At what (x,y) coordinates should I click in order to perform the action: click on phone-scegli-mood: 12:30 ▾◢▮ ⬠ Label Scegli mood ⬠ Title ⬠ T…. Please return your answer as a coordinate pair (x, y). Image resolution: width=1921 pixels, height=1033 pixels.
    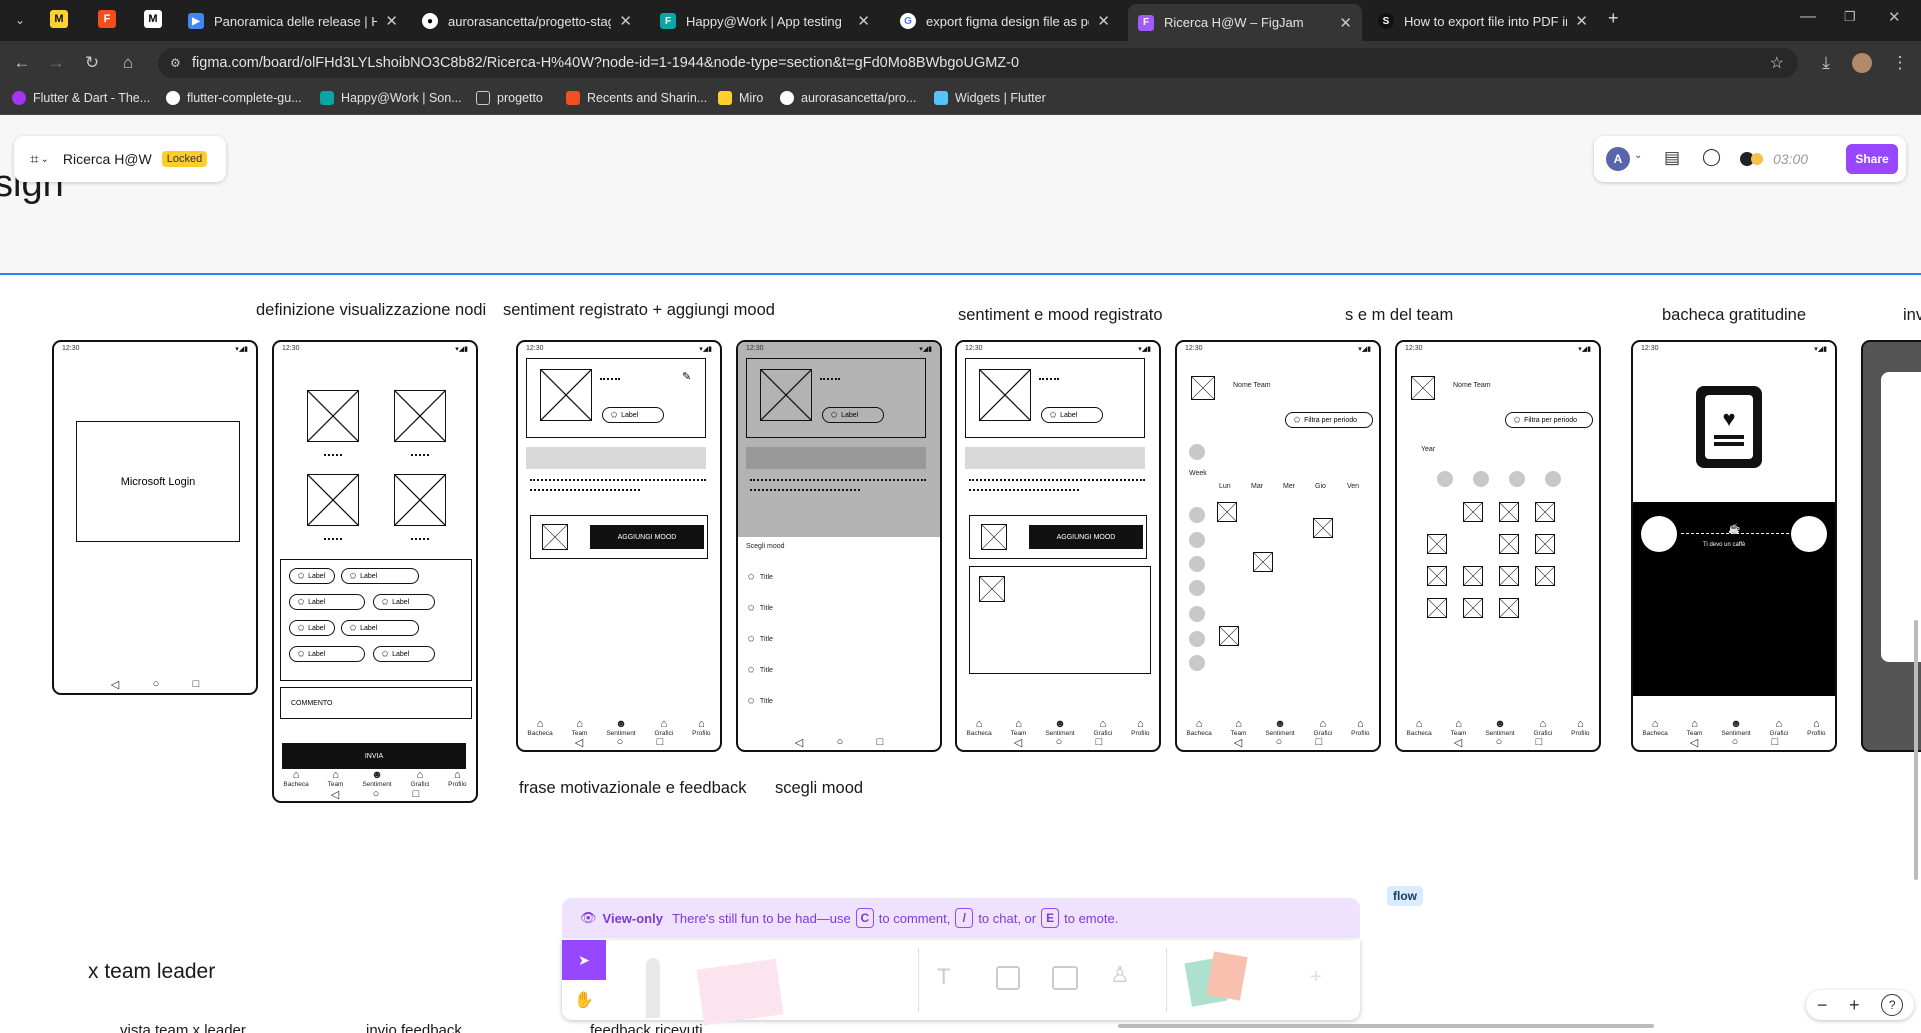
    Looking at the image, I should click on (839, 546).